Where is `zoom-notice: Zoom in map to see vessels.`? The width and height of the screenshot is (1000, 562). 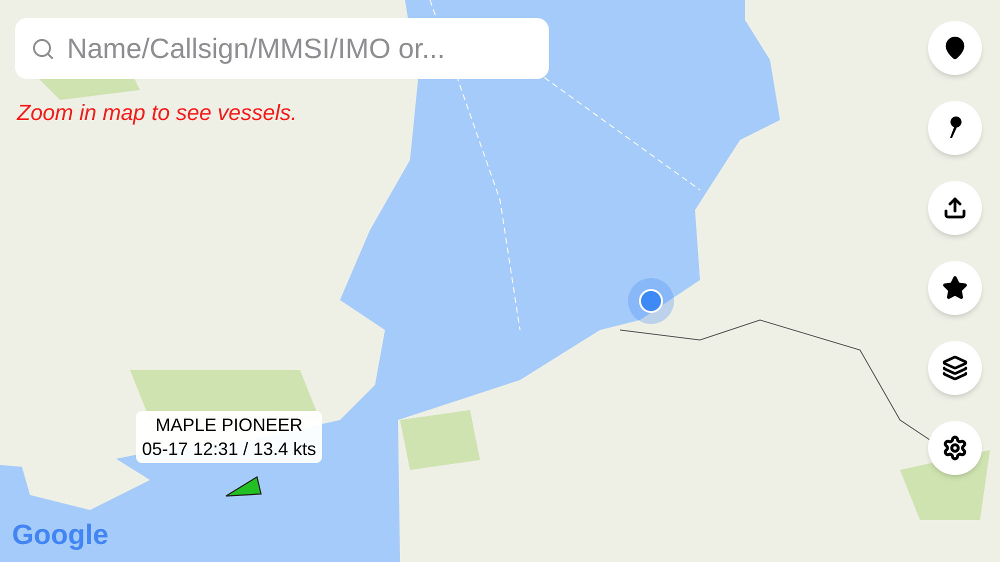
zoom-notice: Zoom in map to see vessels. is located at coordinates (157, 113).